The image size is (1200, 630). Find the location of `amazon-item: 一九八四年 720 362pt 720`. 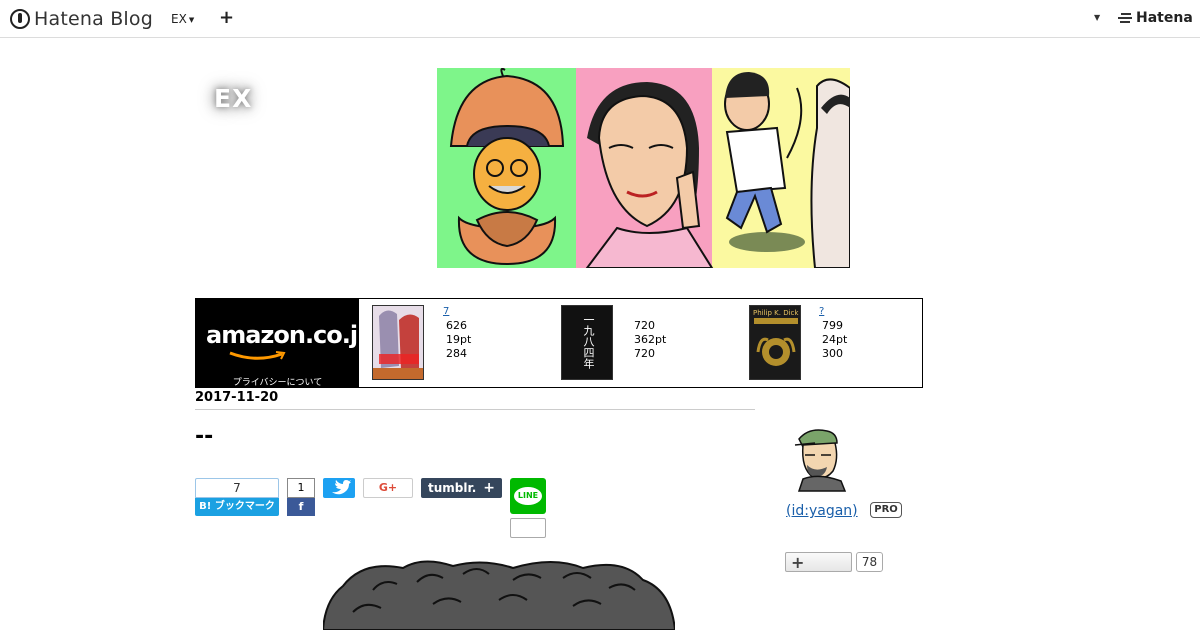

amazon-item: 一九八四年 720 362pt 720 is located at coordinates (651, 343).